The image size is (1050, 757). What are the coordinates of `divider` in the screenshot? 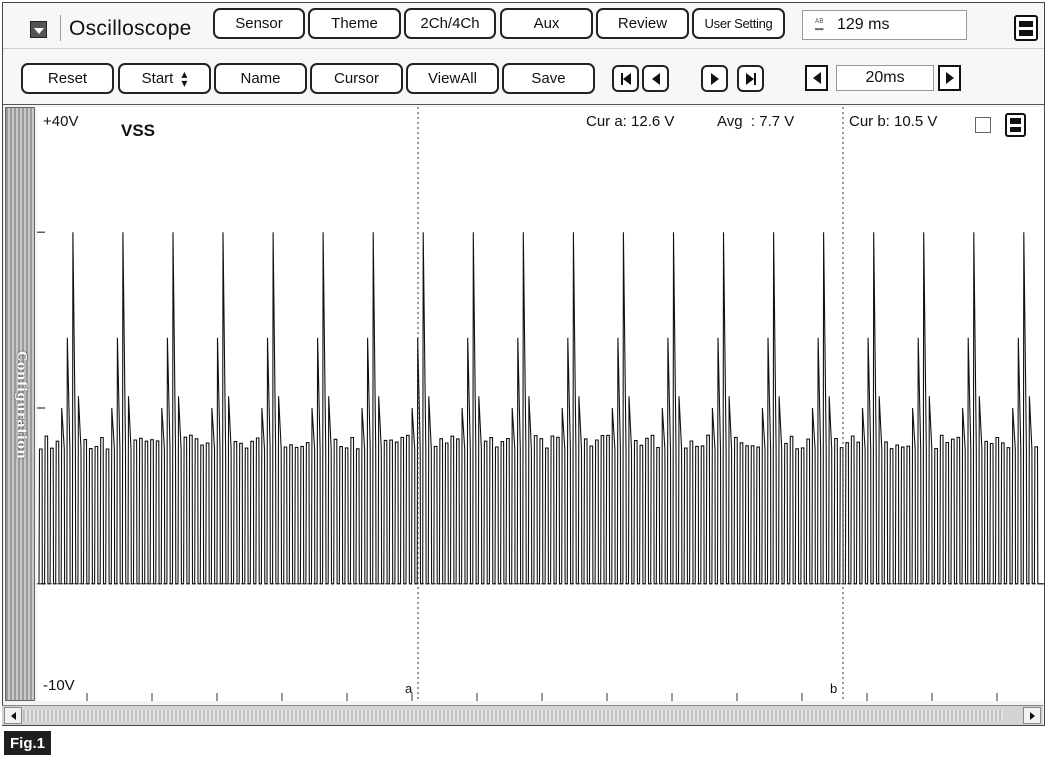 It's located at (60, 28).